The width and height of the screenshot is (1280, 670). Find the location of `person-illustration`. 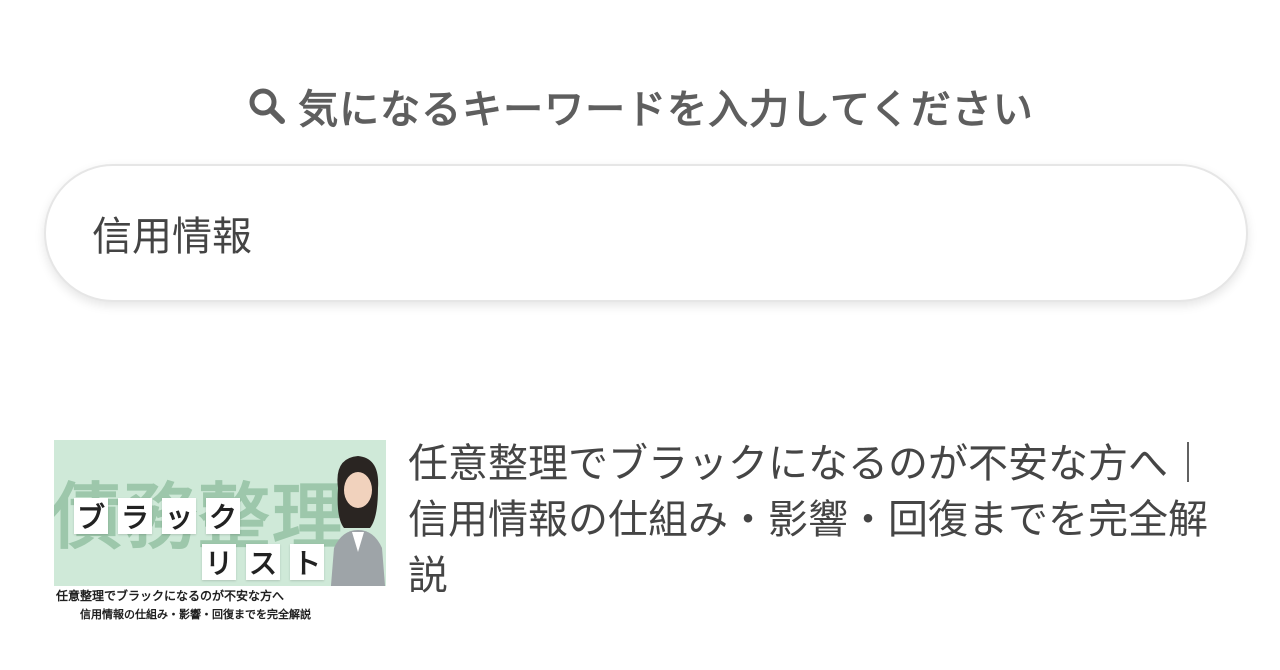

person-illustration is located at coordinates (358, 527).